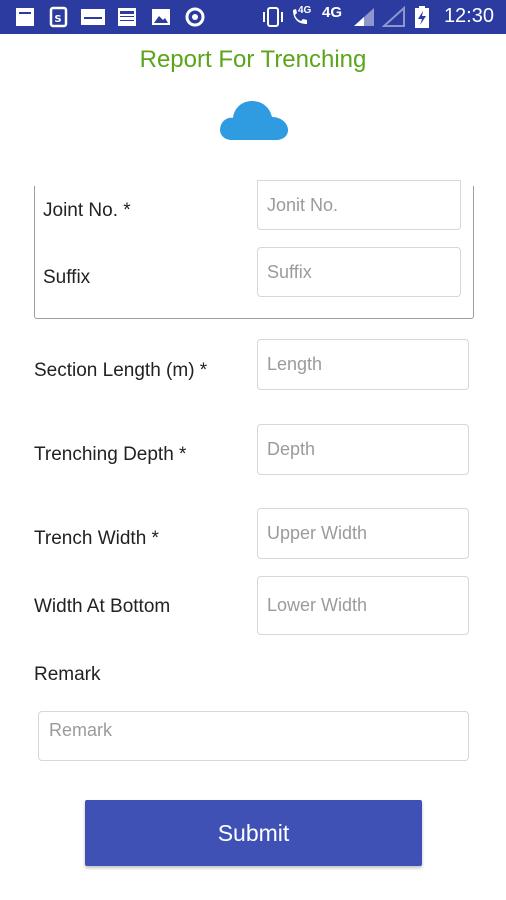  What do you see at coordinates (359, 272) in the screenshot?
I see `suffix-field` at bounding box center [359, 272].